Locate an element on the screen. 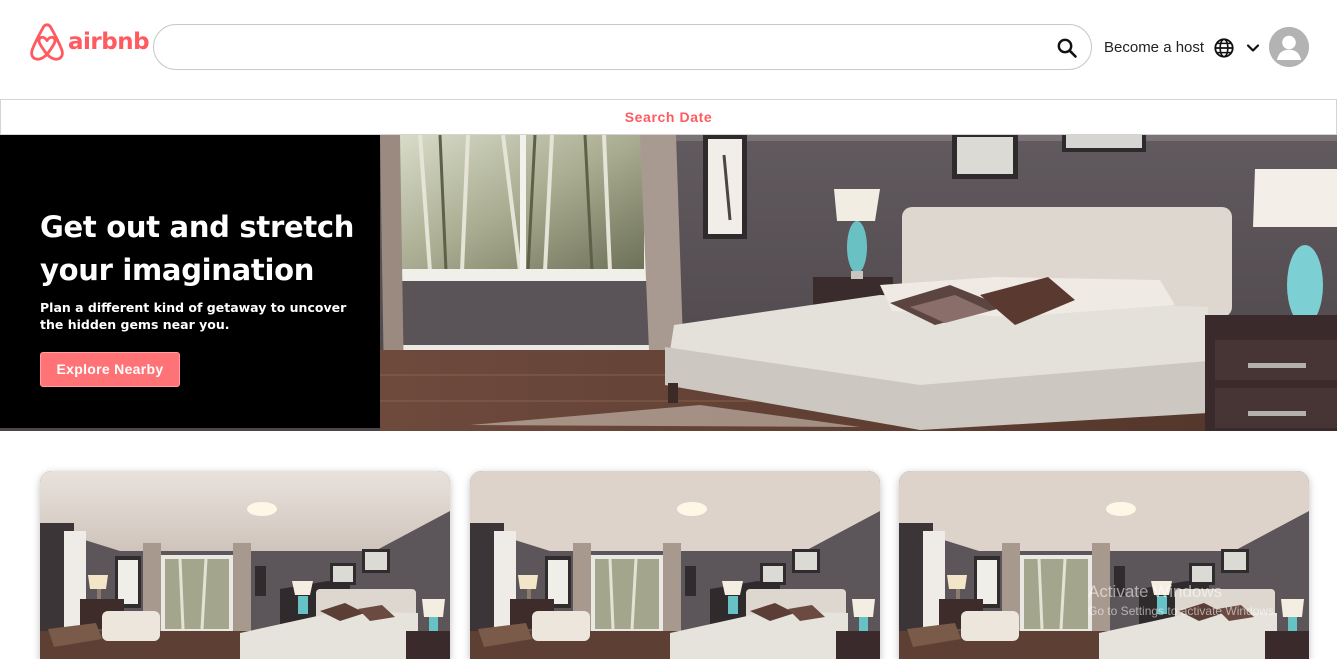  chevron-down-icon is located at coordinates (1253, 48).